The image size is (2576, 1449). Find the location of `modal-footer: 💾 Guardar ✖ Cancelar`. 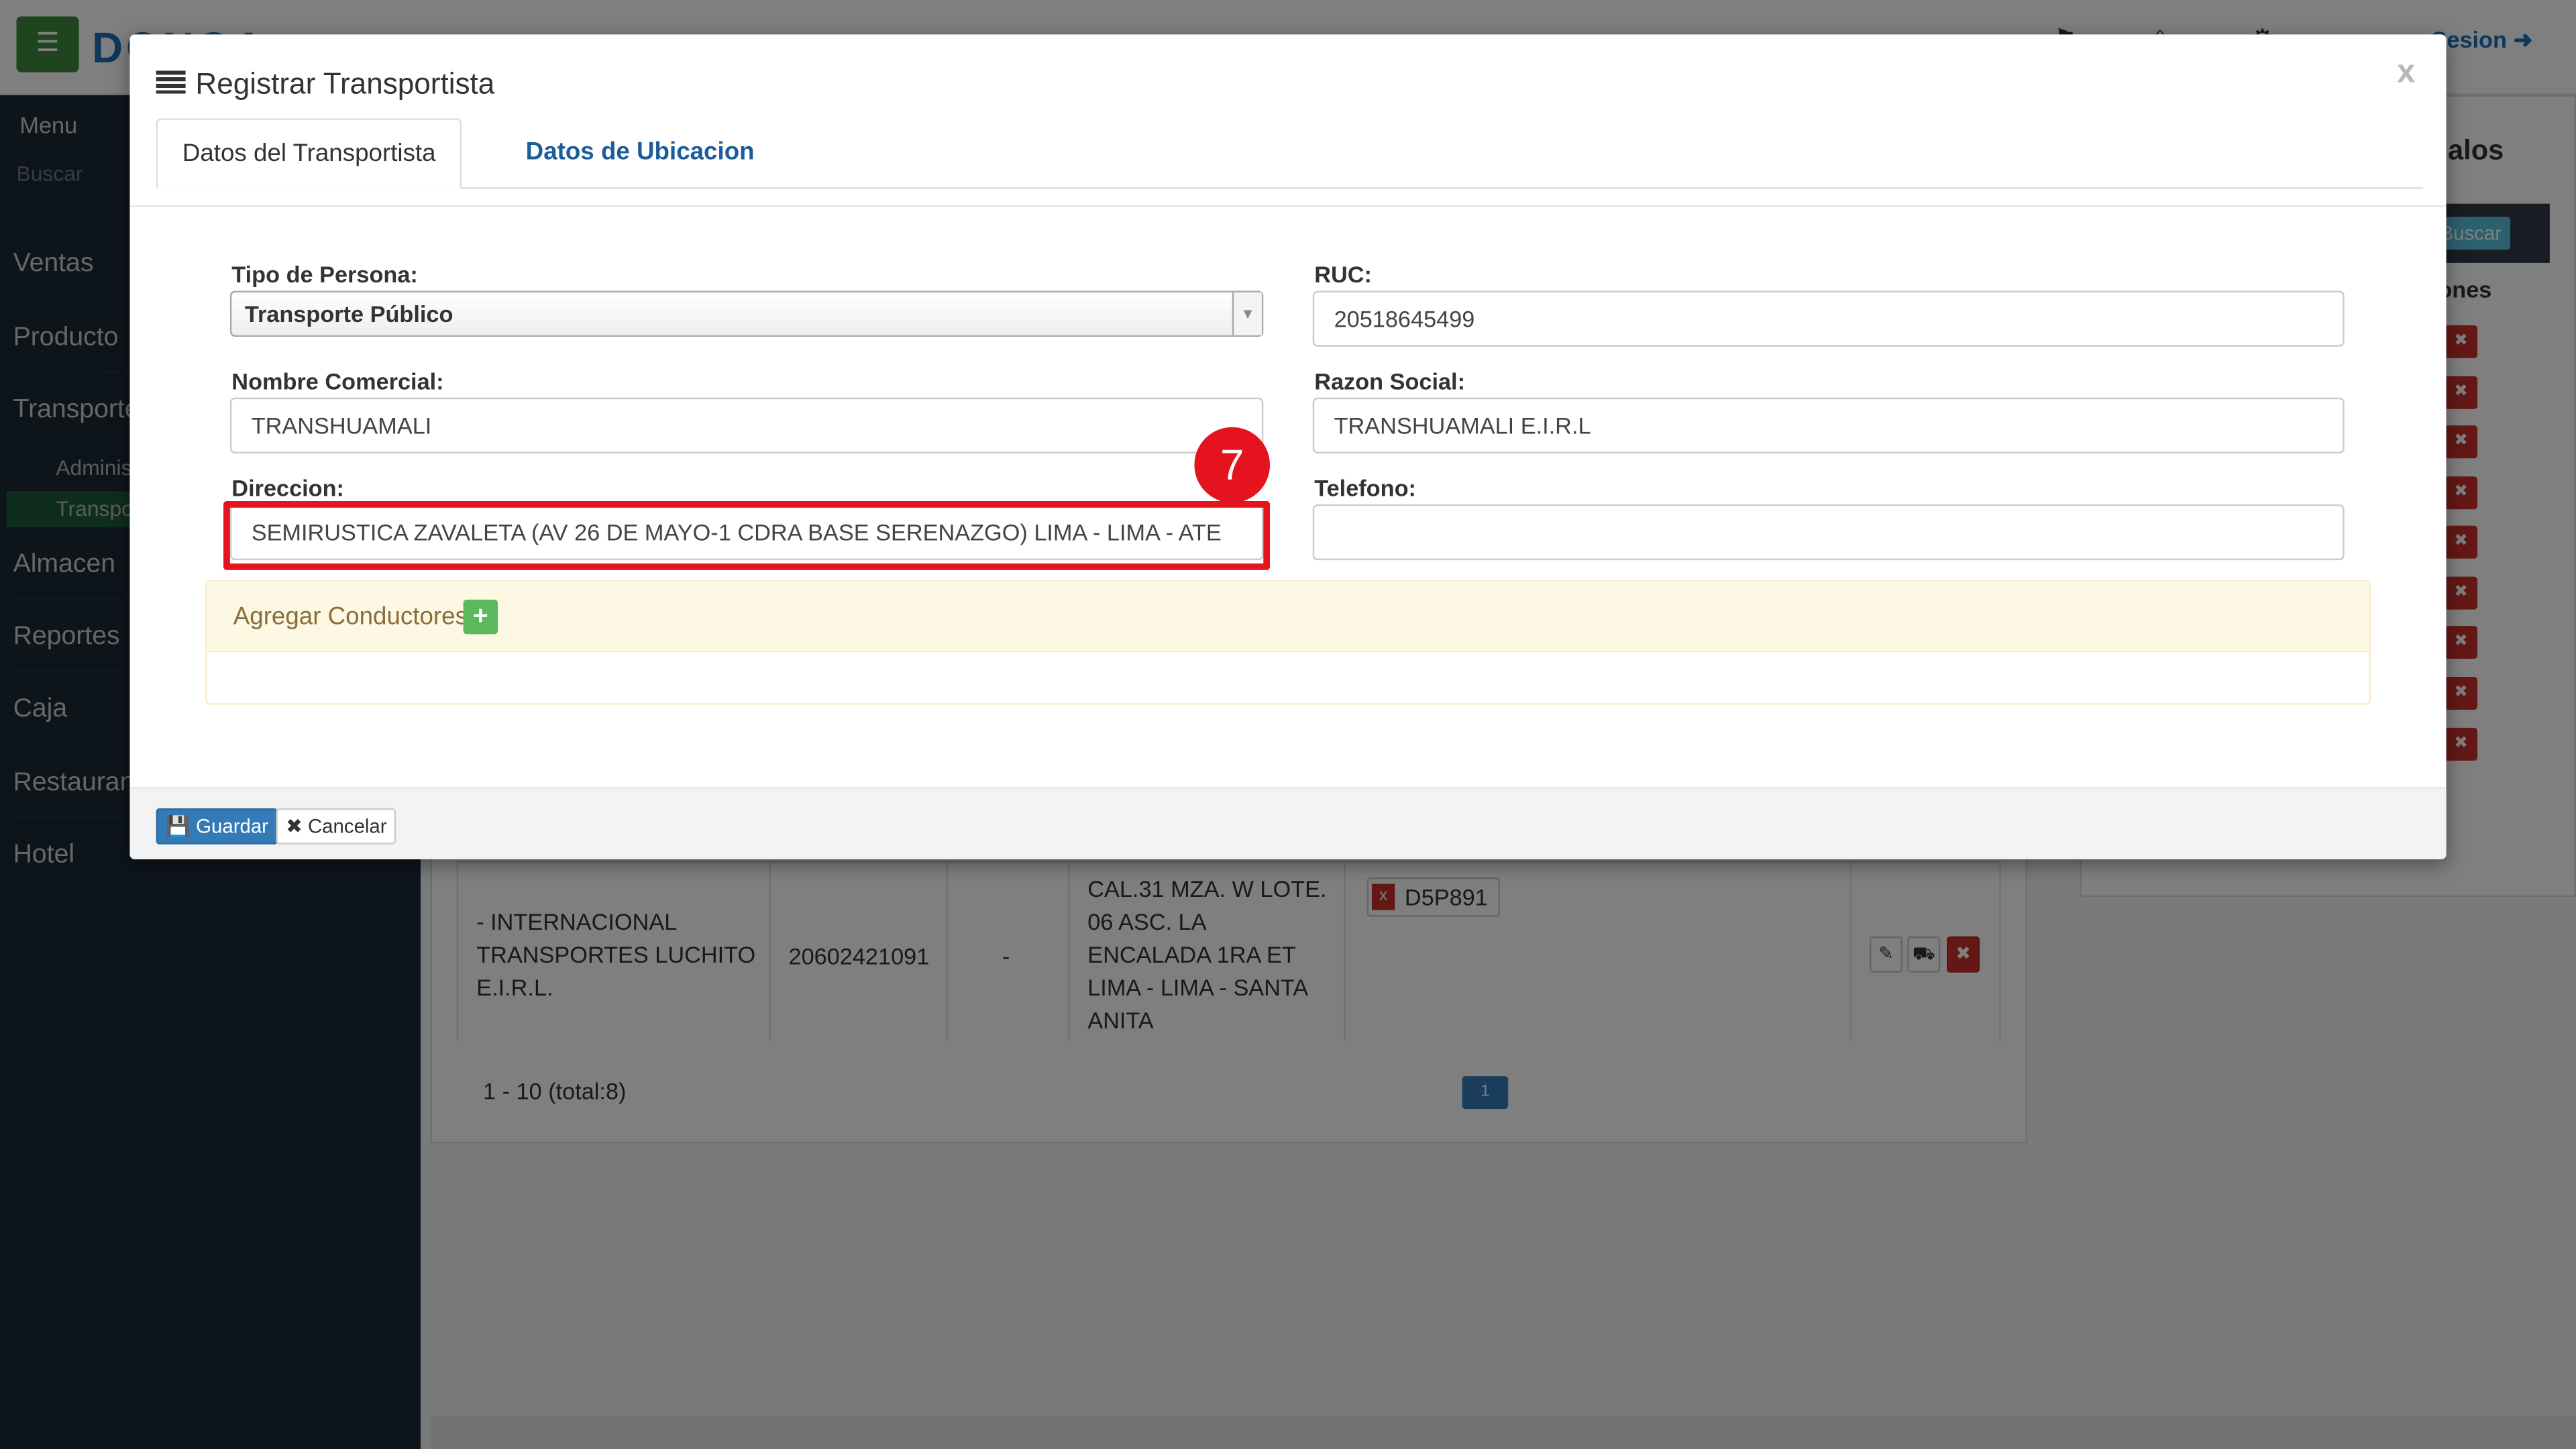

modal-footer: 💾 Guardar ✖ Cancelar is located at coordinates (1288, 823).